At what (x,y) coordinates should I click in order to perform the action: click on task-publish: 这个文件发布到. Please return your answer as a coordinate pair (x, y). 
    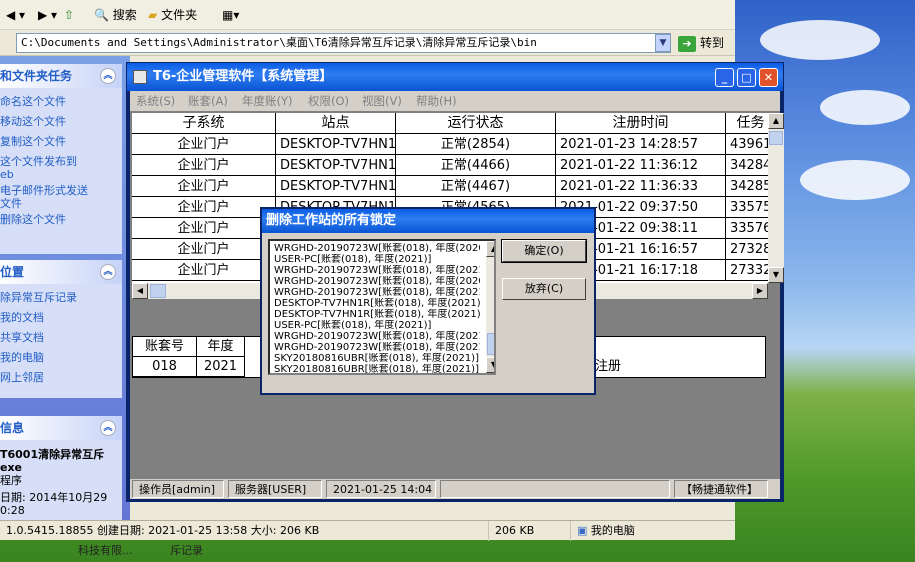
    Looking at the image, I should click on (61, 160).